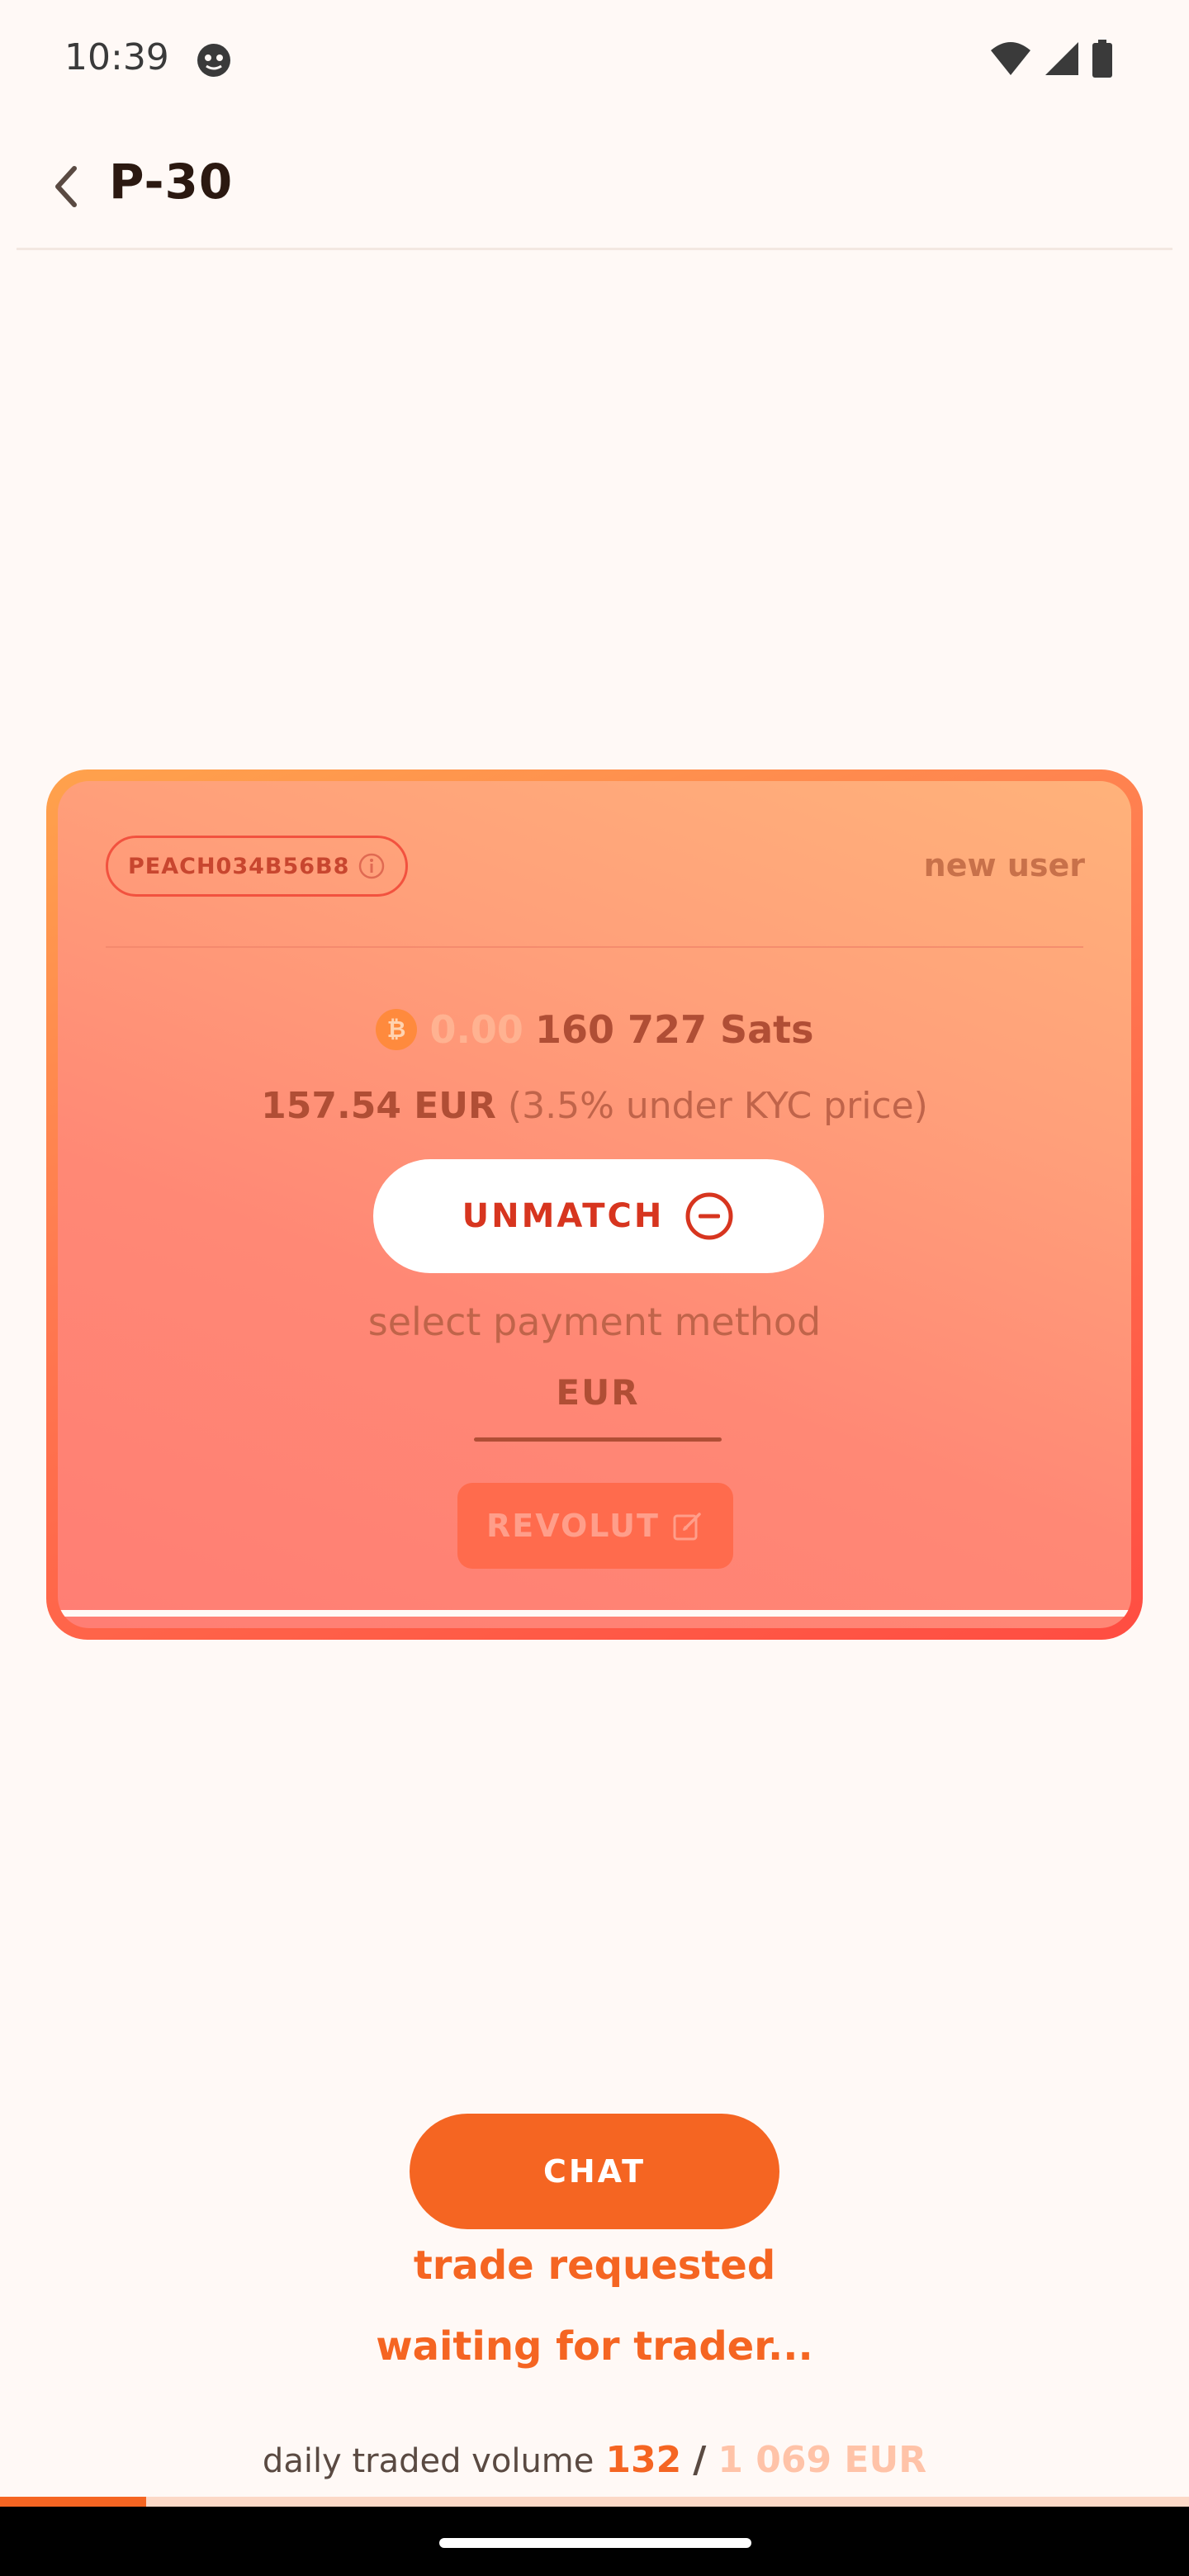 Image resolution: width=1189 pixels, height=2576 pixels. What do you see at coordinates (116, 57) in the screenshot?
I see `status-time: 10:39` at bounding box center [116, 57].